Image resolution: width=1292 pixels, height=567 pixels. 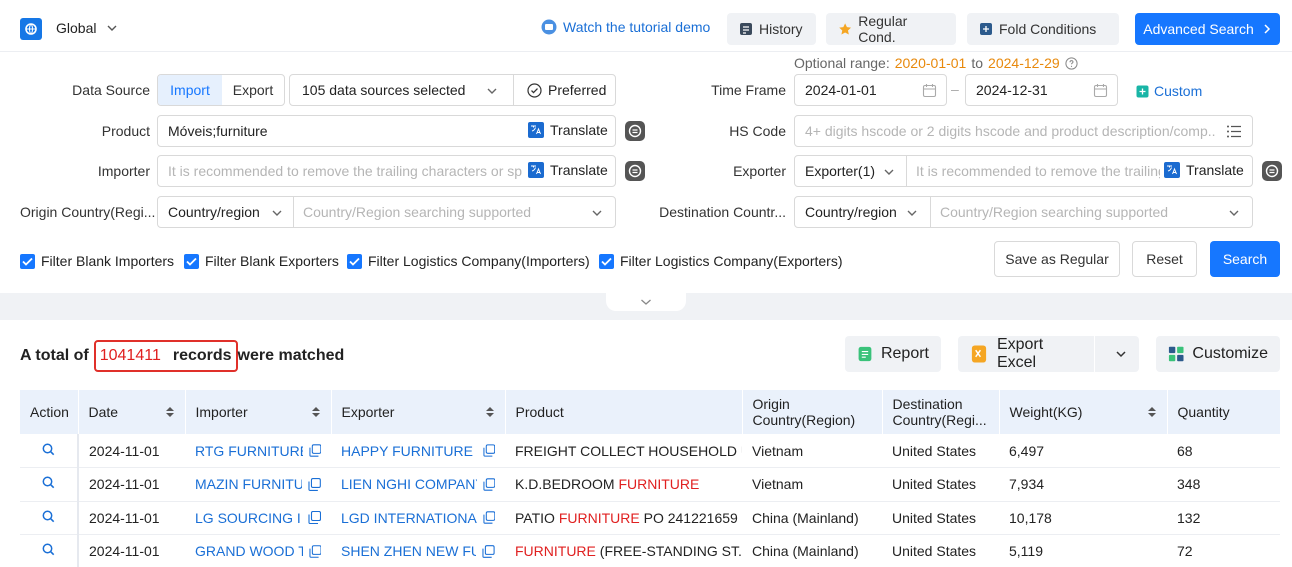 I want to click on date-cell: 2024-11-01, so click(x=131, y=451).